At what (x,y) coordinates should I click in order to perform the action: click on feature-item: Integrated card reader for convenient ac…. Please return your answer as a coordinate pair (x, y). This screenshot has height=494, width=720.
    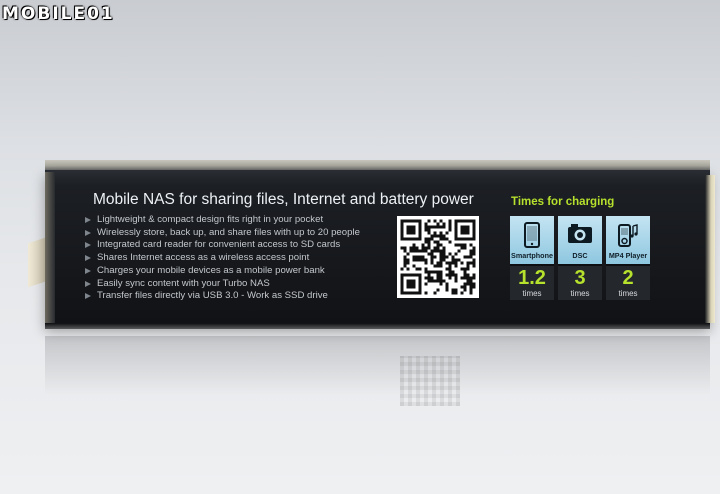
    Looking at the image, I should click on (221, 245).